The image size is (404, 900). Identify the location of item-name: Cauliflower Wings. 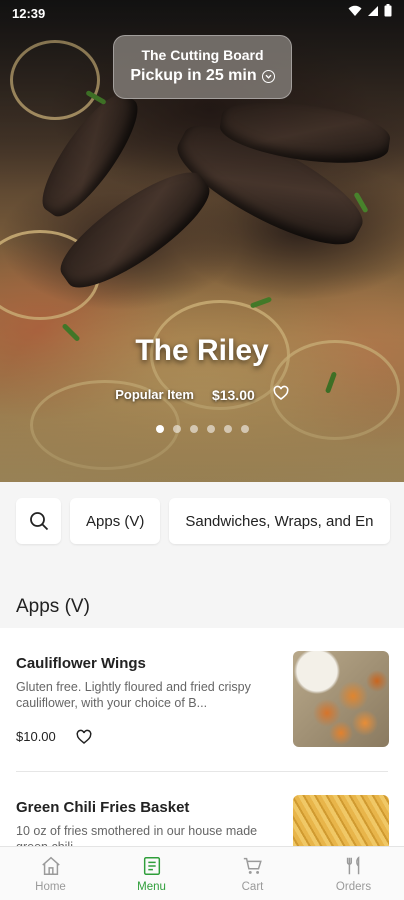
(81, 663).